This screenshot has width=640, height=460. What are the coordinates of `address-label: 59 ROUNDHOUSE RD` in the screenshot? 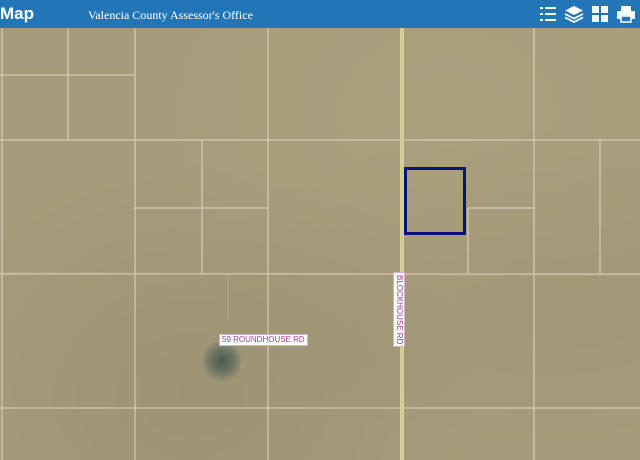 It's located at (263, 340).